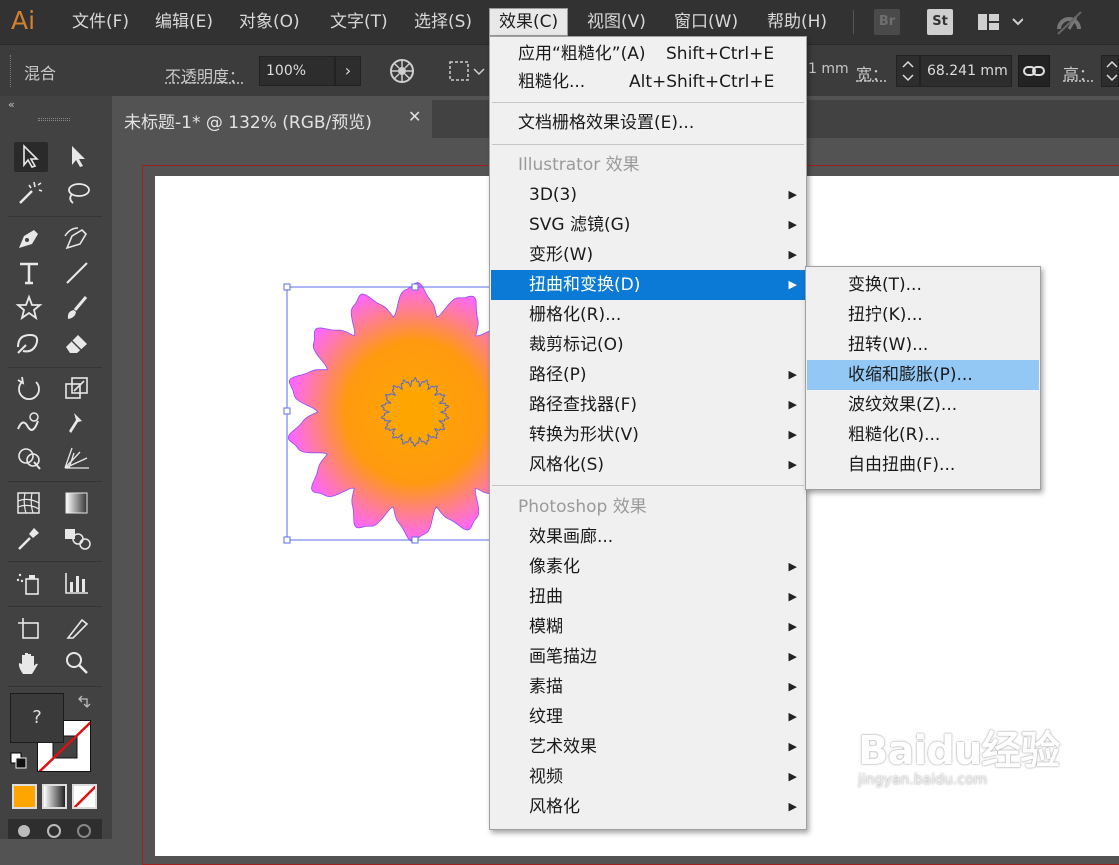 The width and height of the screenshot is (1119, 865). I want to click on menu-effect: 效果(C), so click(528, 22).